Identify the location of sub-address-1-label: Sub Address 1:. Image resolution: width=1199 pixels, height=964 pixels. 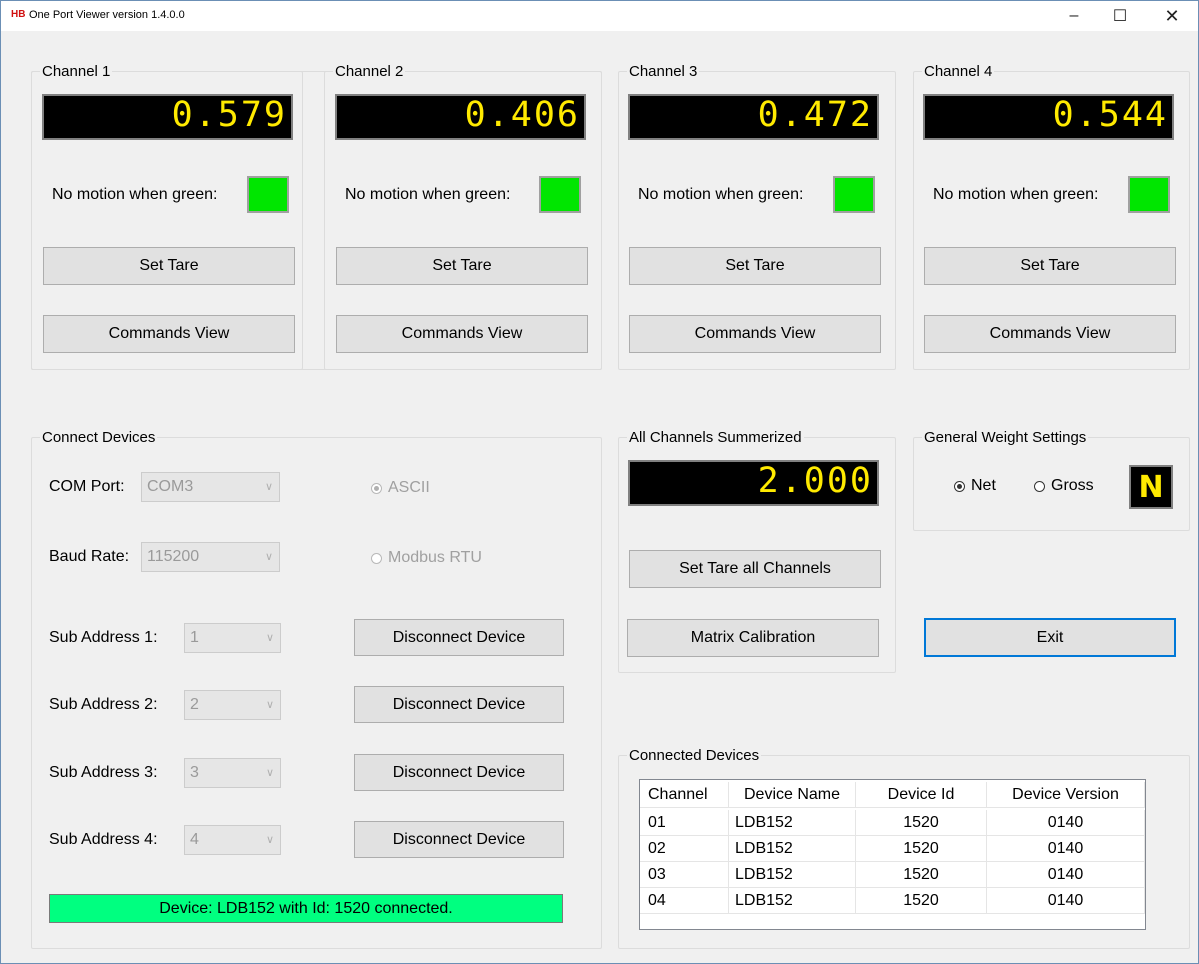
(103, 637).